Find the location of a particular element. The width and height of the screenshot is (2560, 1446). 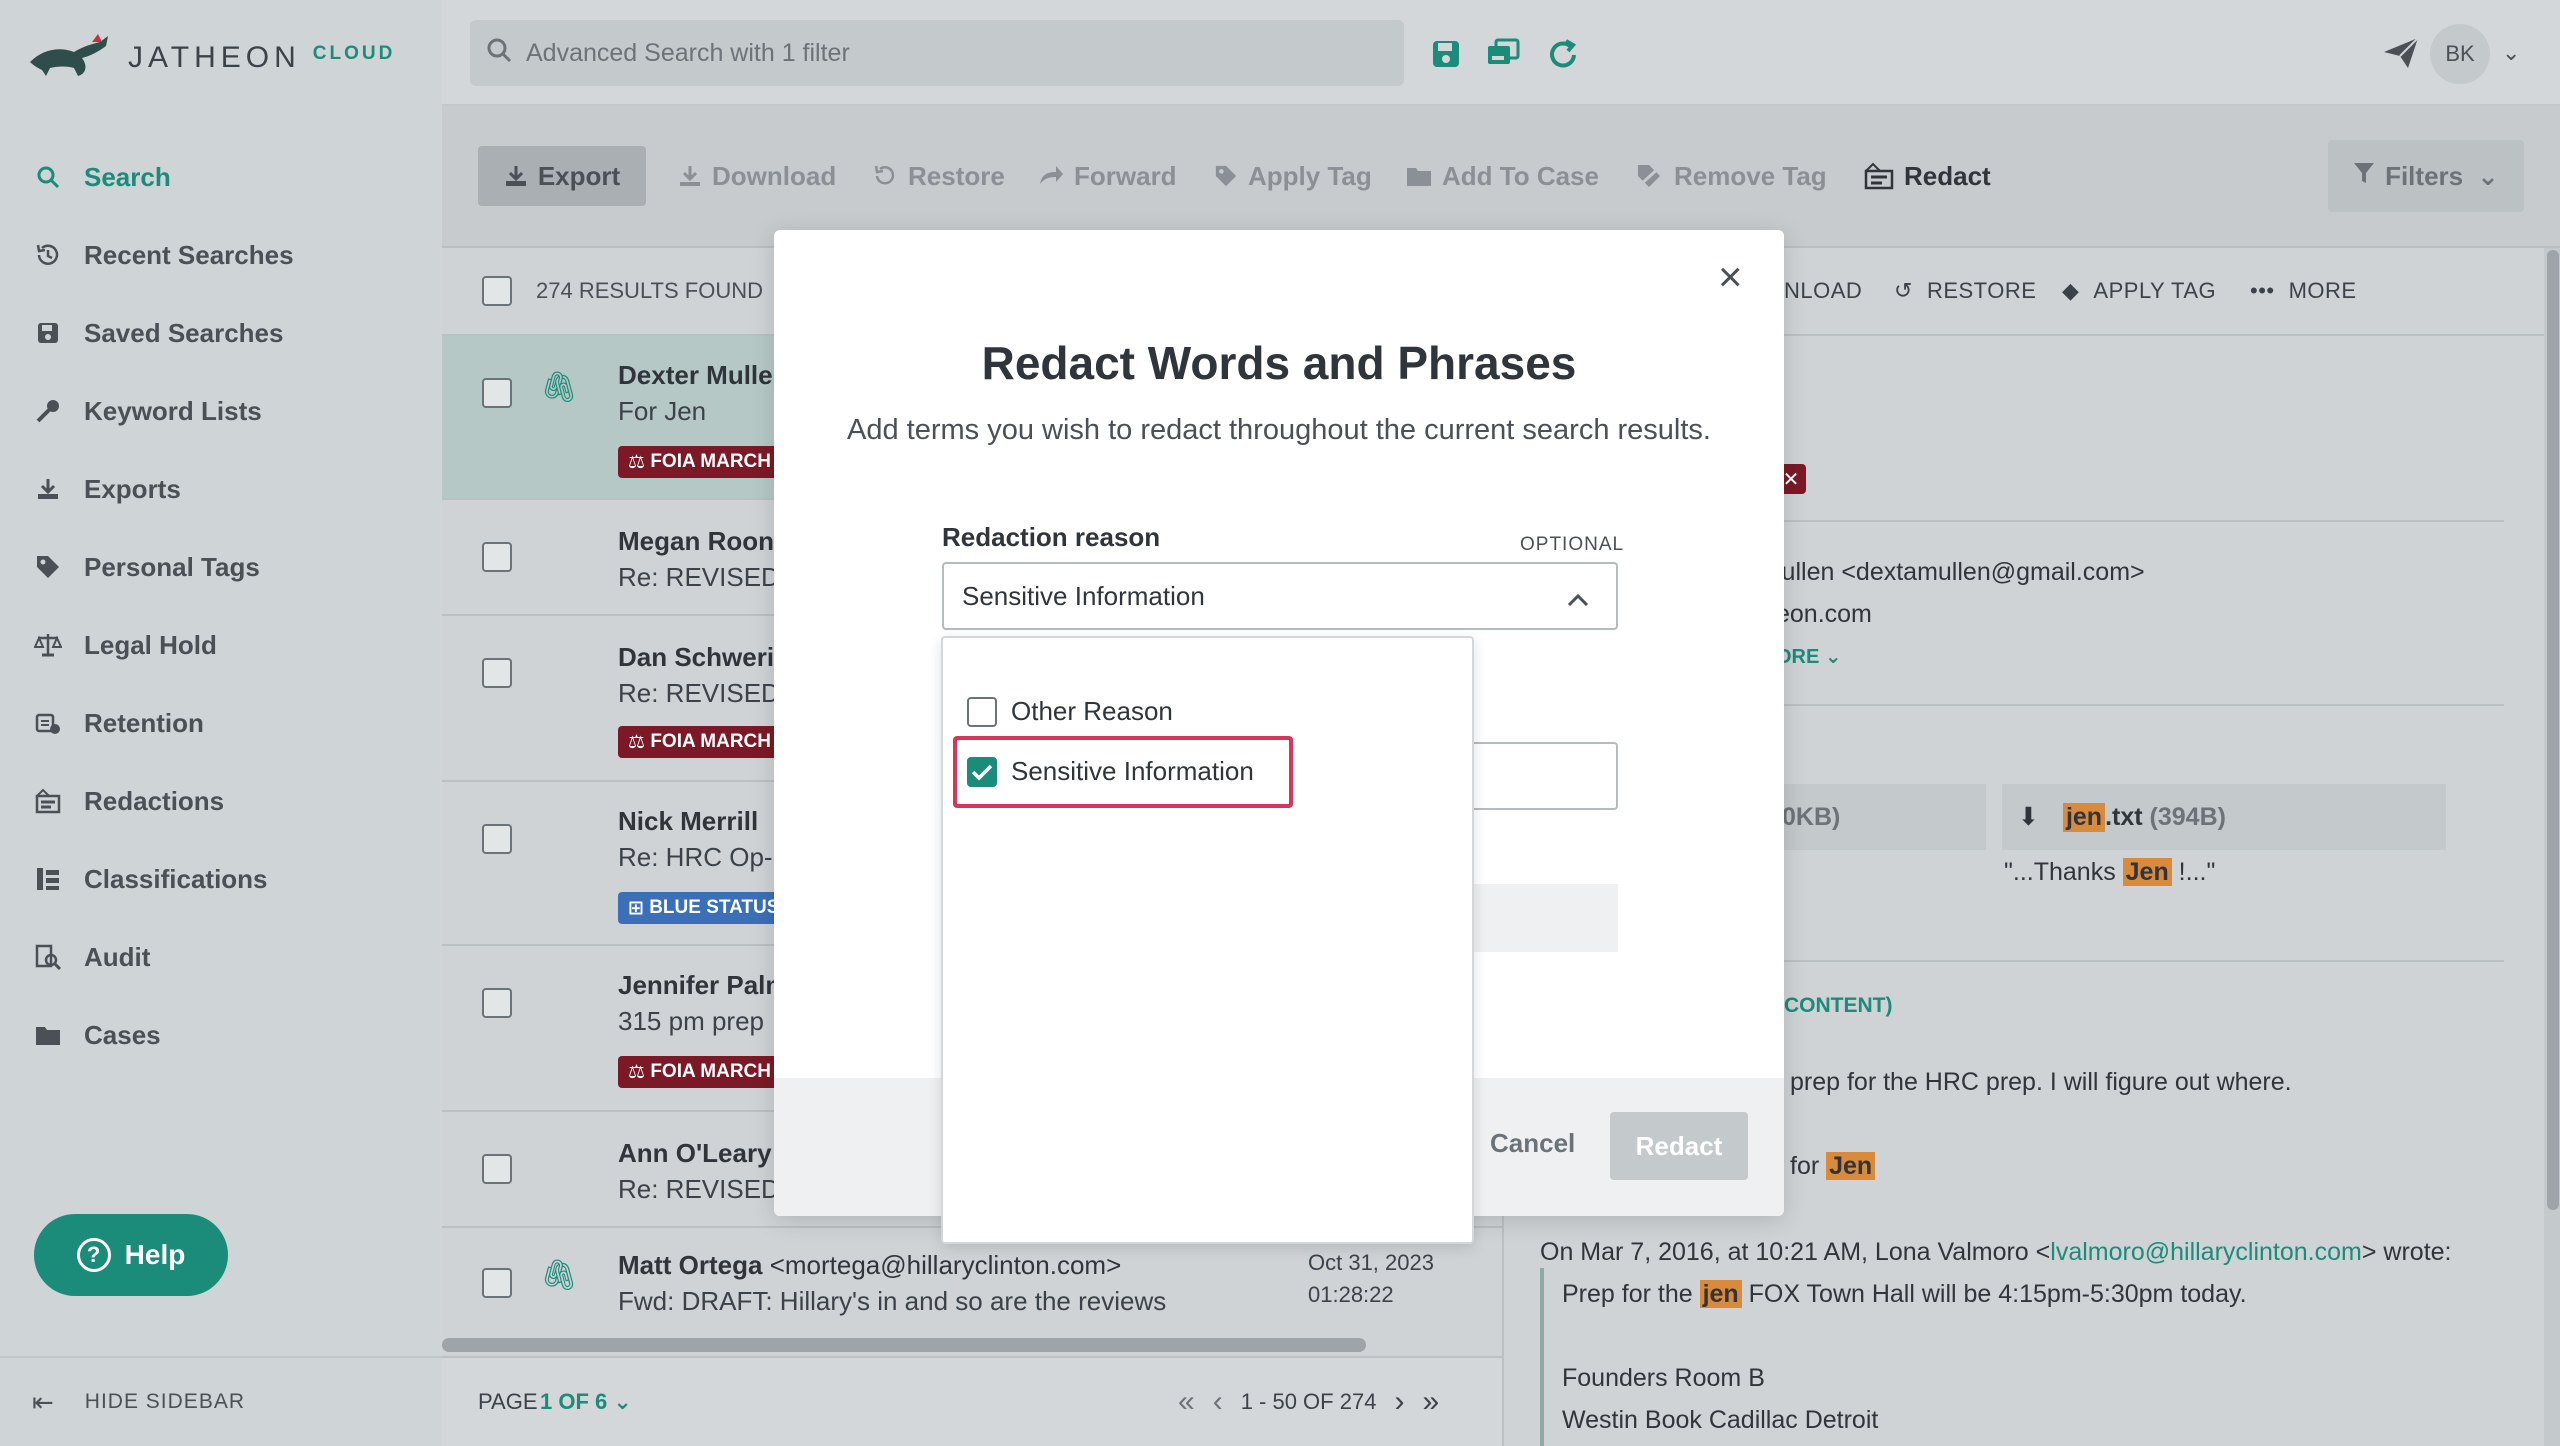

modal-title: Redact Words and Phrases is located at coordinates (1279, 363).